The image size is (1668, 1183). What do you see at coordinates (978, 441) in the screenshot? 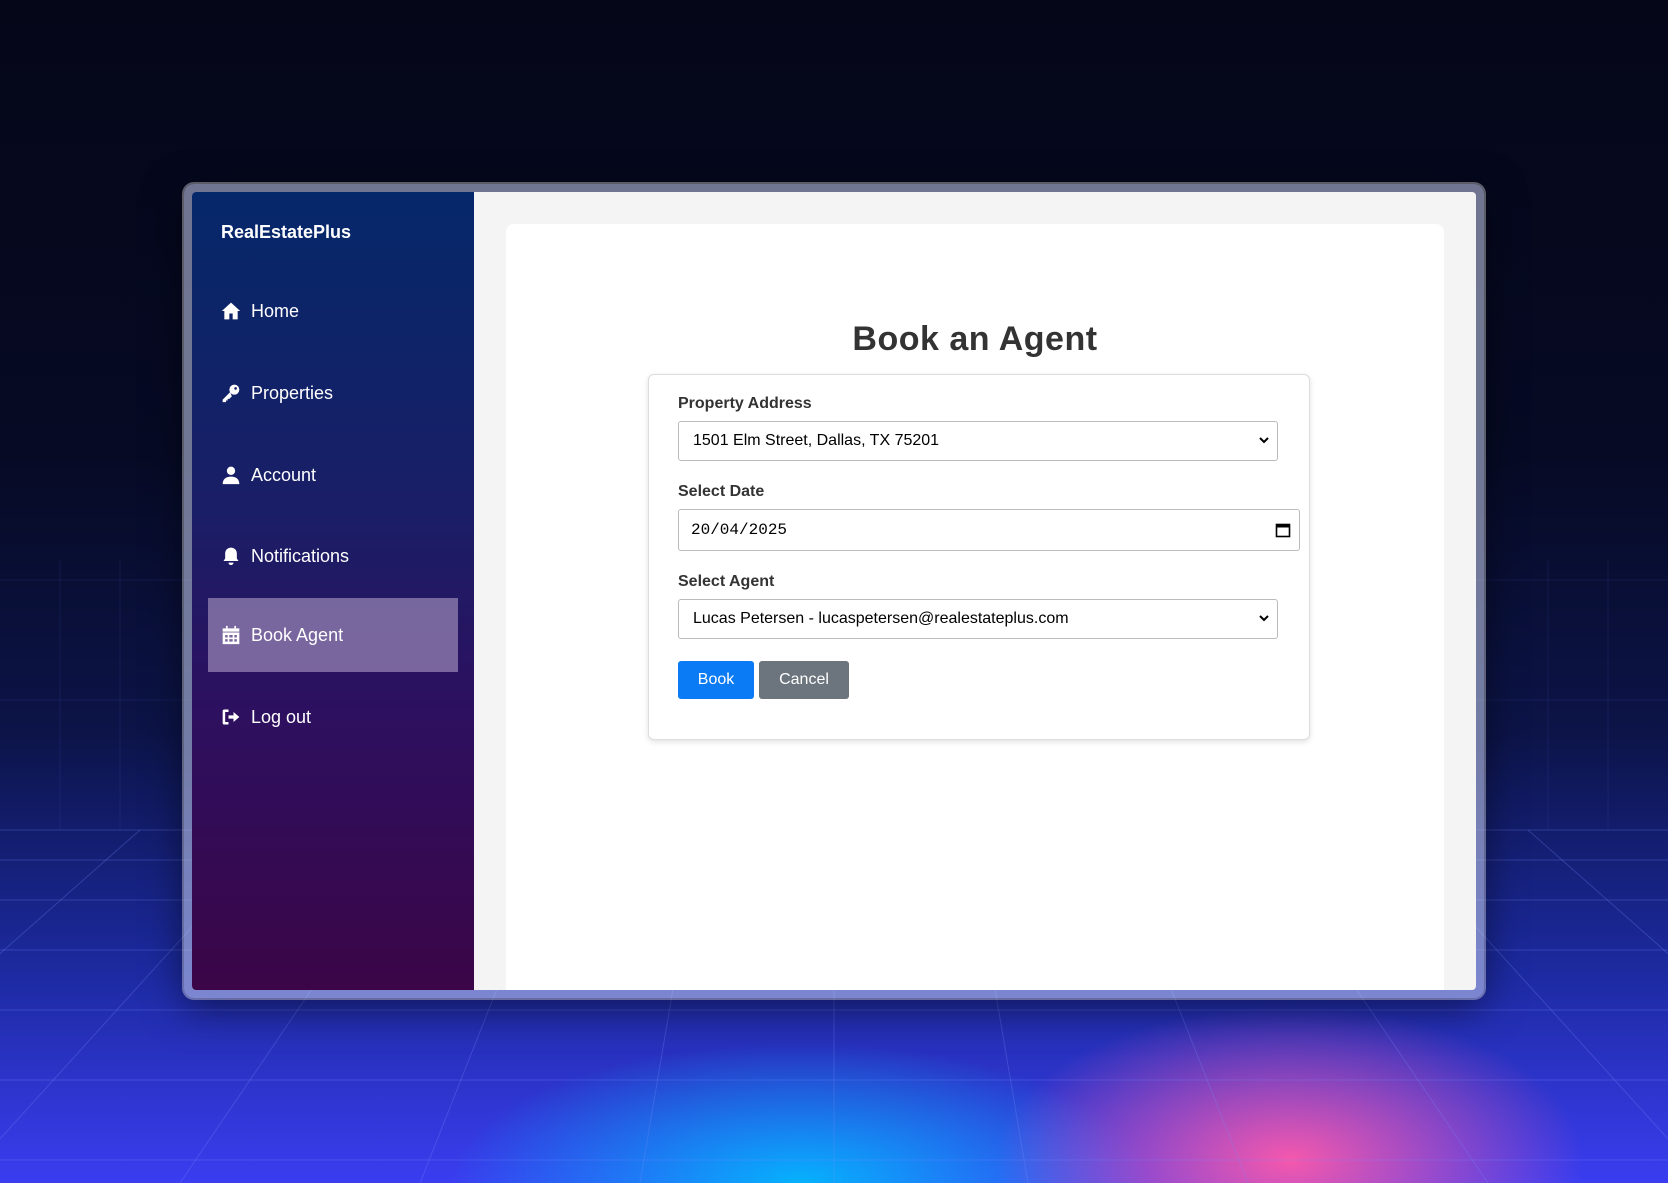
I see `property-address-select: 1501 Elm Street, Dallas, TX 75201` at bounding box center [978, 441].